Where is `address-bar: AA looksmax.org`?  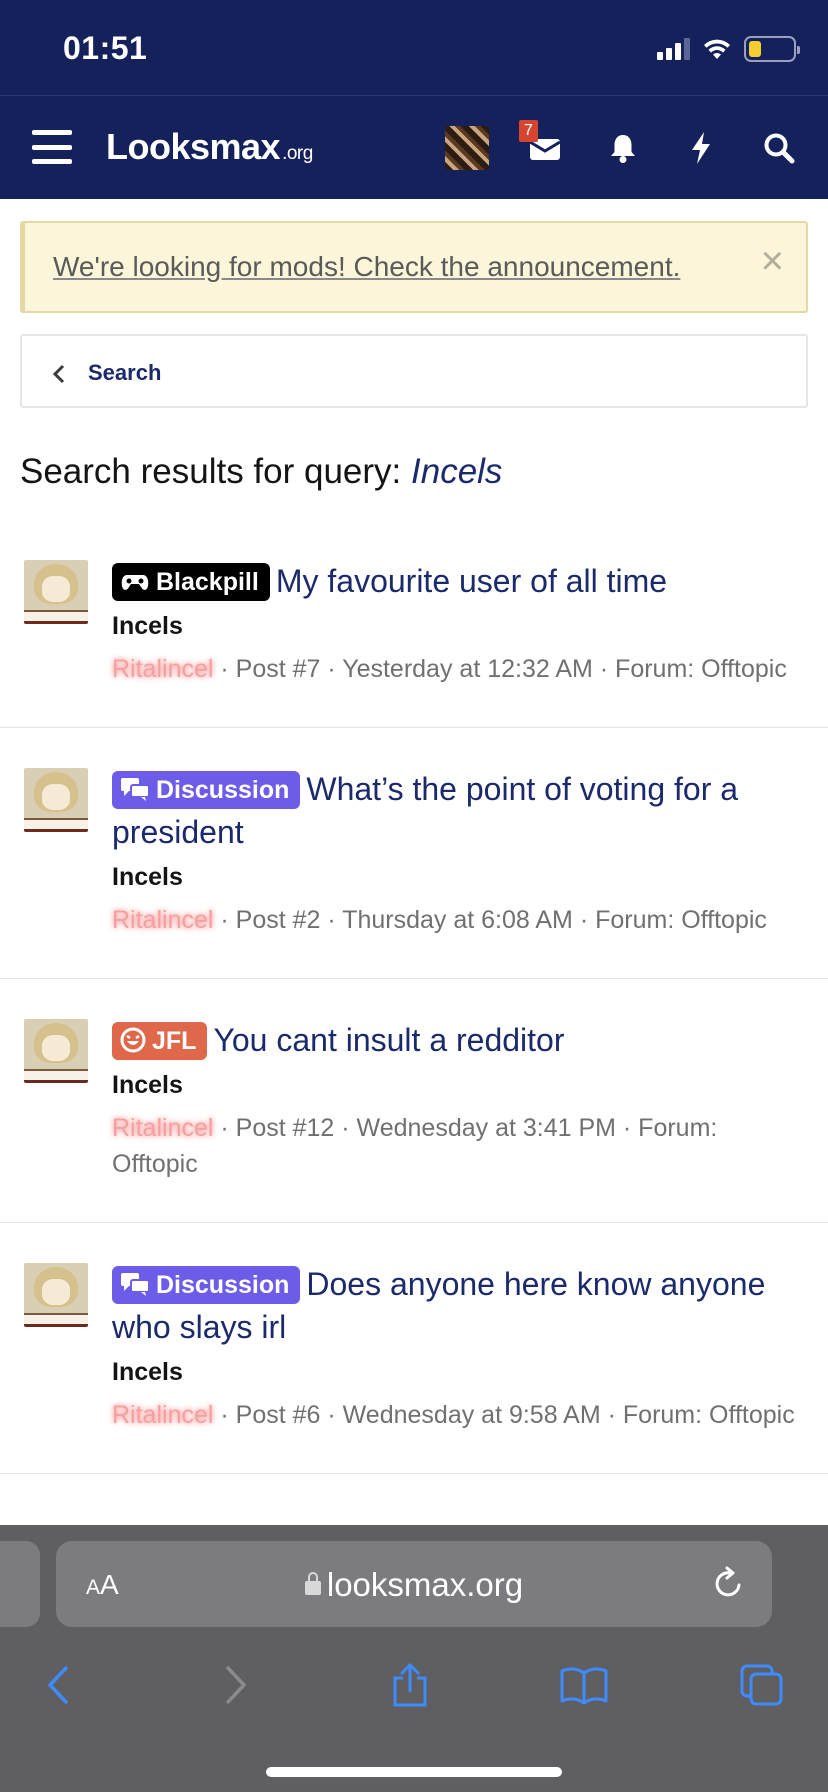 address-bar: AA looksmax.org is located at coordinates (414, 1584).